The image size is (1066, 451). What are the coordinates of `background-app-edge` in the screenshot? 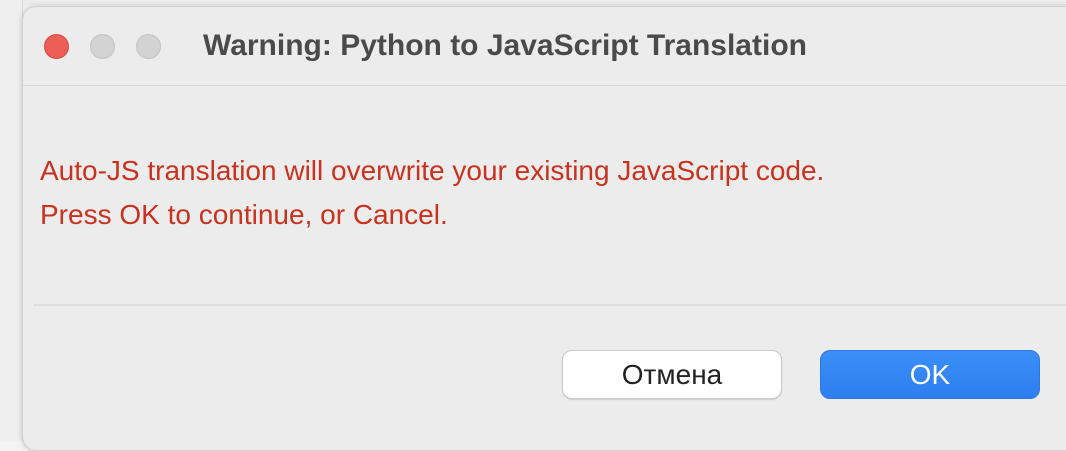 It's located at (533, 2).